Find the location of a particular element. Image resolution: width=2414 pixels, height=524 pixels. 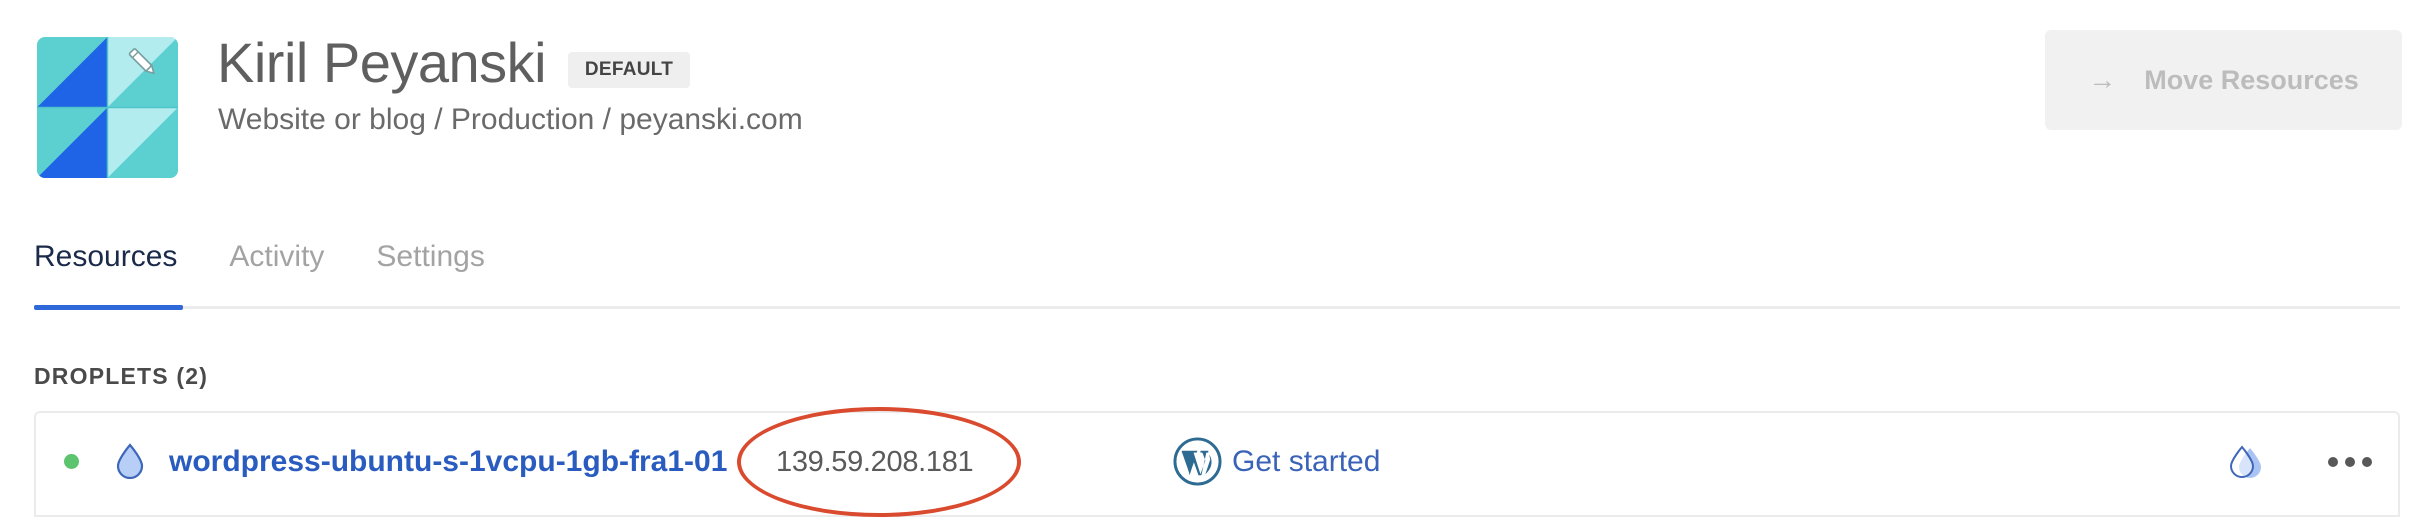

project-logo-icon is located at coordinates (107, 107).